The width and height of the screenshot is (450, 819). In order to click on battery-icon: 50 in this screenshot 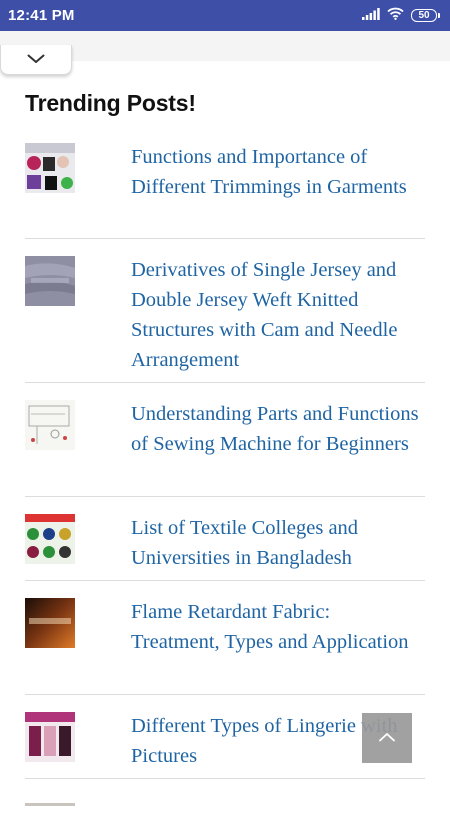, I will do `click(425, 15)`.